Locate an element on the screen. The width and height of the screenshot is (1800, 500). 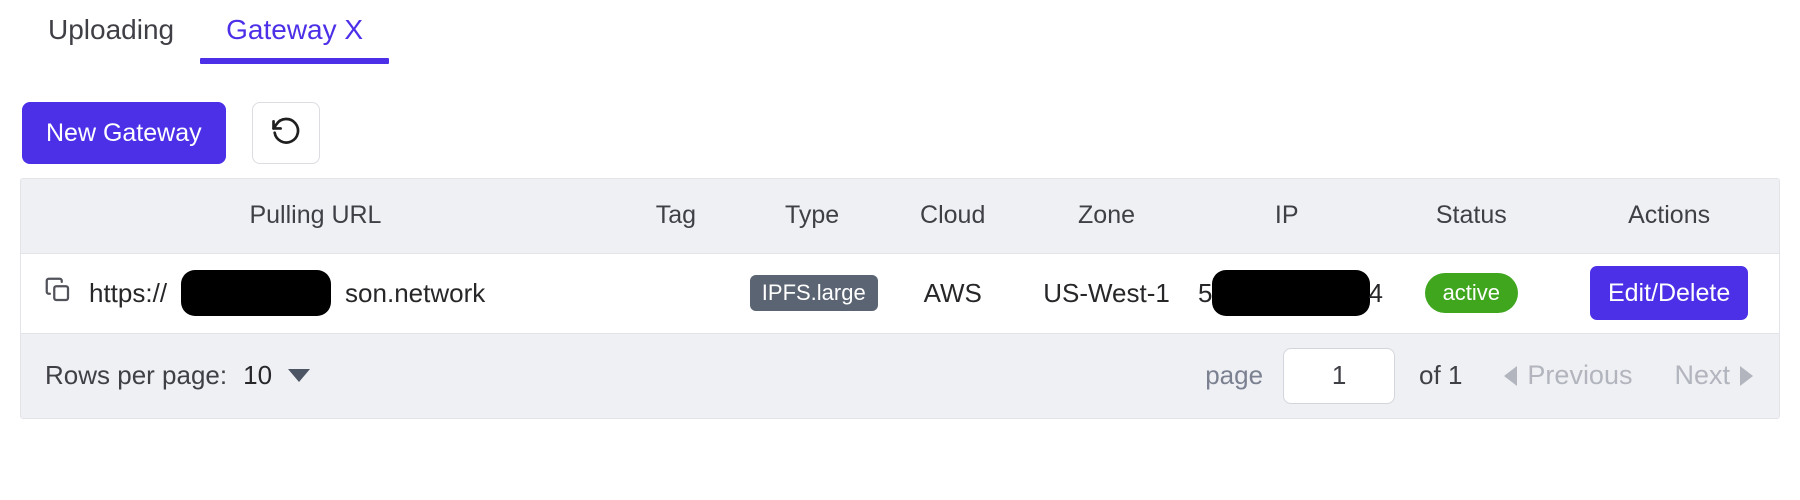
rows-per-page-label: Rows per page: is located at coordinates (136, 375).